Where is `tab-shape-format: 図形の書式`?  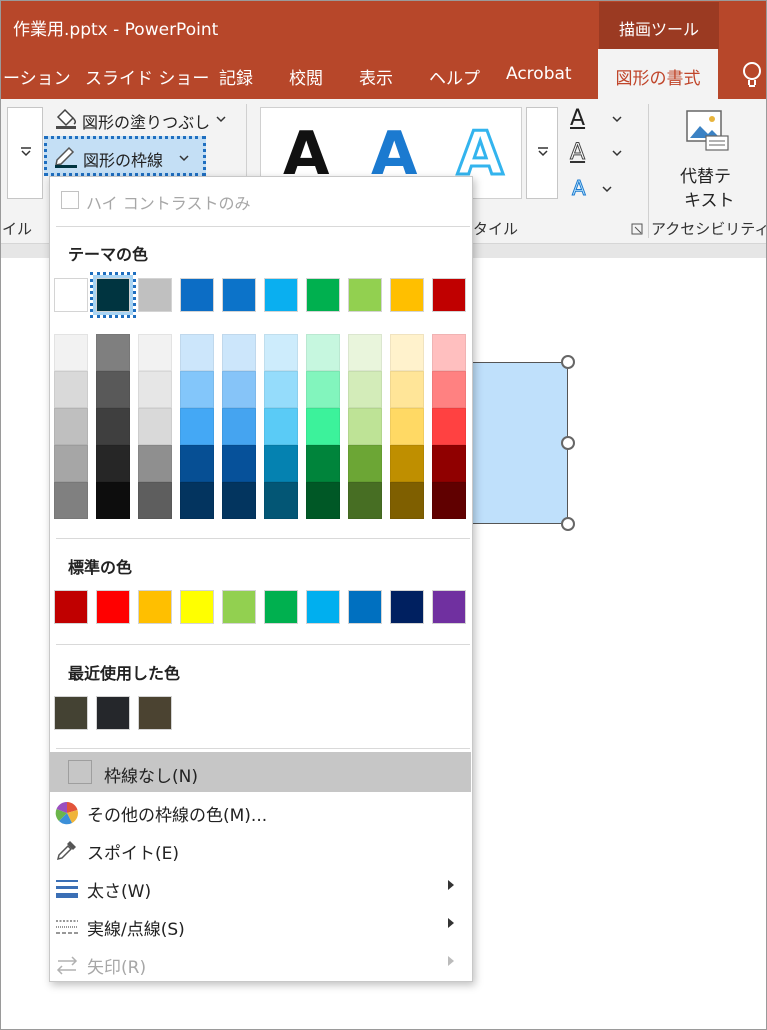
tab-shape-format: 図形の書式 is located at coordinates (658, 74).